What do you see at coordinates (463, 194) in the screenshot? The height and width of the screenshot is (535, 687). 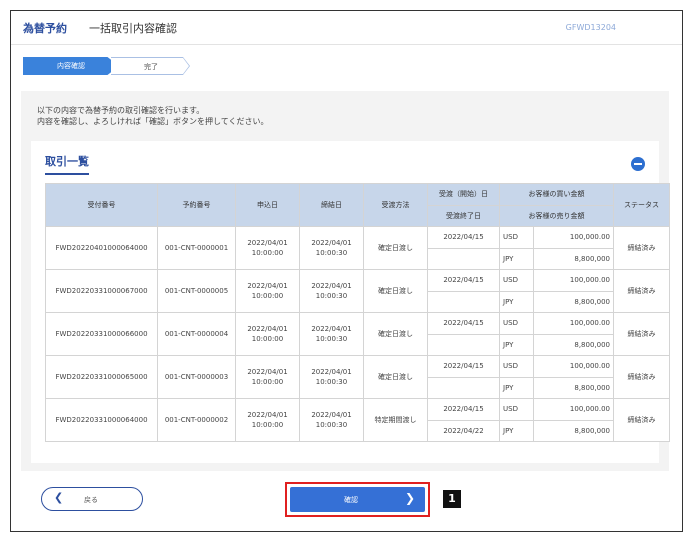 I see `col-delivery-start: 受渡（開始）日` at bounding box center [463, 194].